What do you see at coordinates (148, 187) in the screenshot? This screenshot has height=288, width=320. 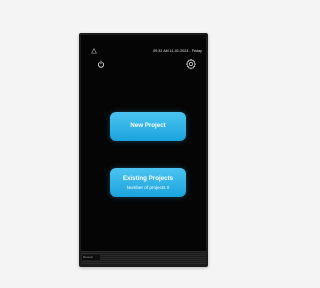 I see `project-count-label: Number of projects 0` at bounding box center [148, 187].